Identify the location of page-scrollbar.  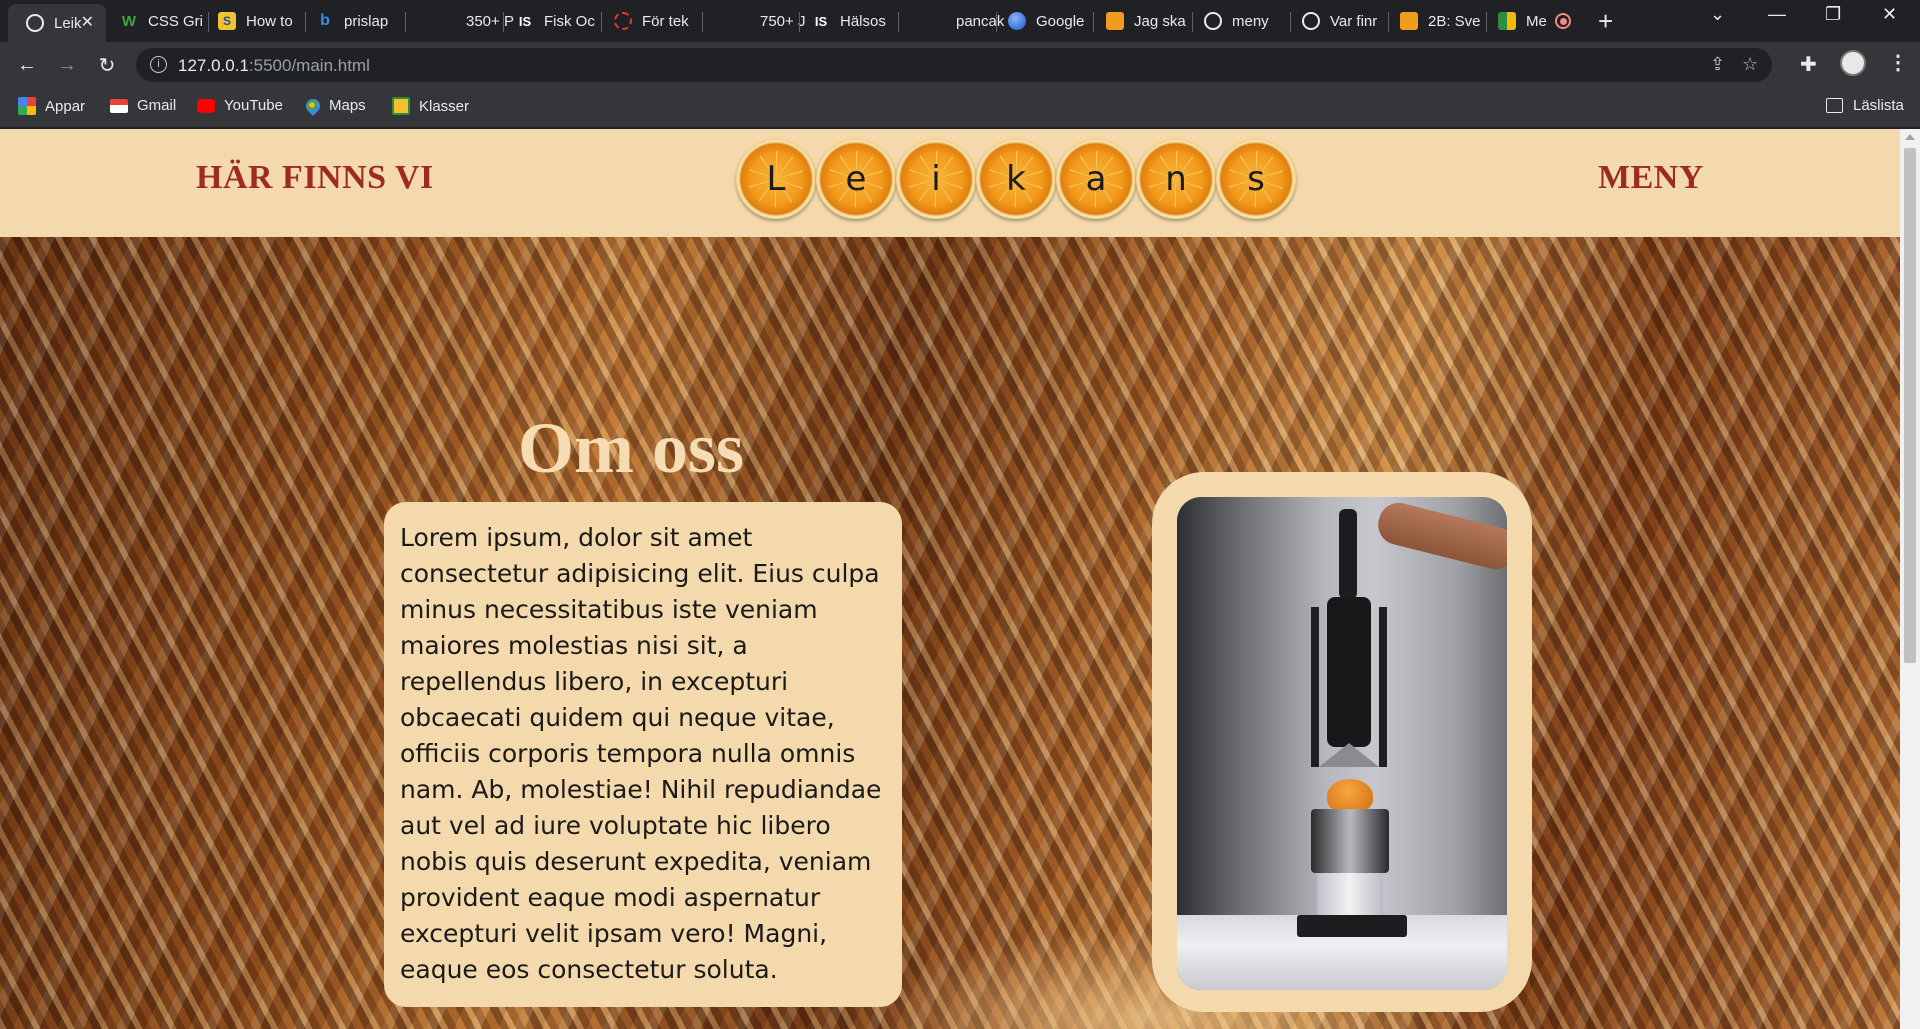
(1910, 579).